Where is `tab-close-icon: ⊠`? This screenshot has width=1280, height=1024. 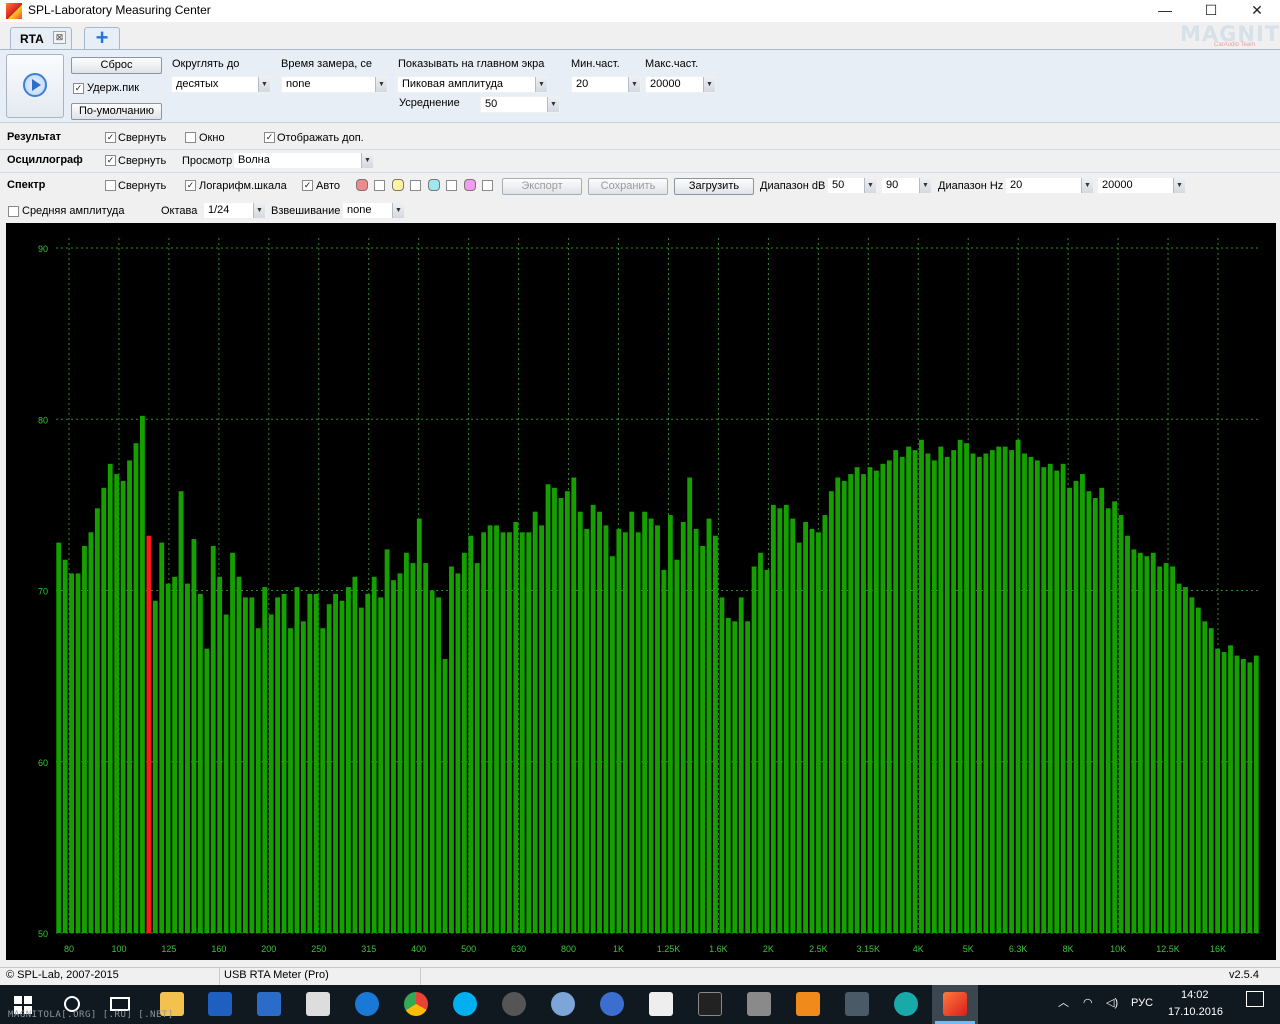
tab-close-icon: ⊠ is located at coordinates (59, 37).